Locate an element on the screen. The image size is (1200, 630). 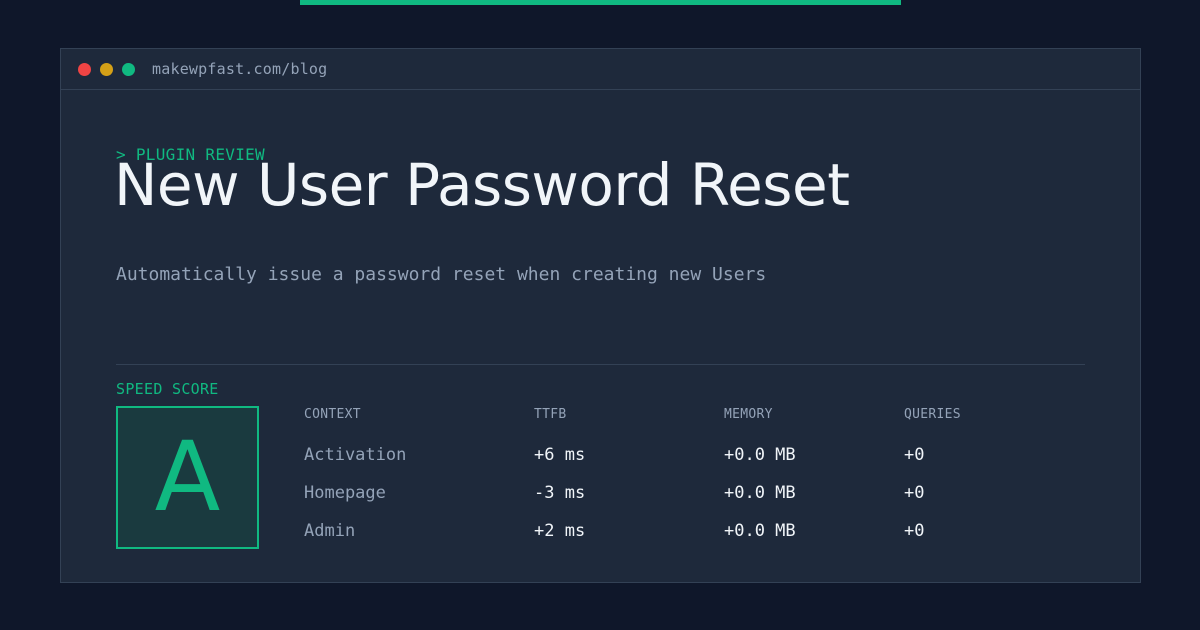
speed-score-badge: A is located at coordinates (187, 477).